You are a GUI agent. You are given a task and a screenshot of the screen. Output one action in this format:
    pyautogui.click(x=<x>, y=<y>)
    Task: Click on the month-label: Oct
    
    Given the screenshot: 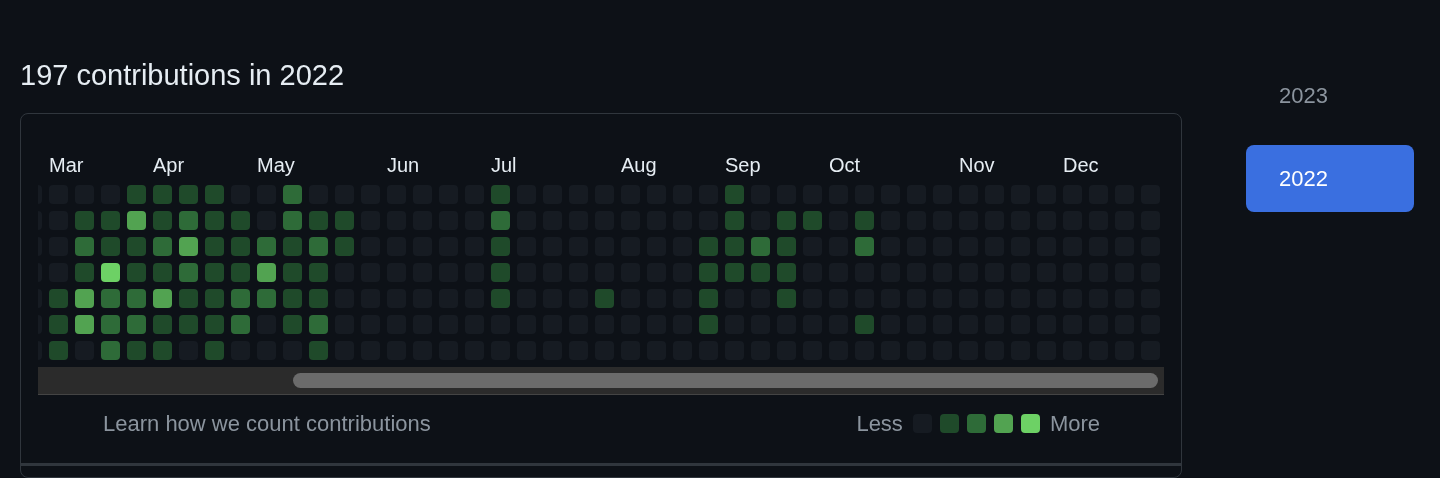 What is the action you would take?
    pyautogui.click(x=845, y=165)
    